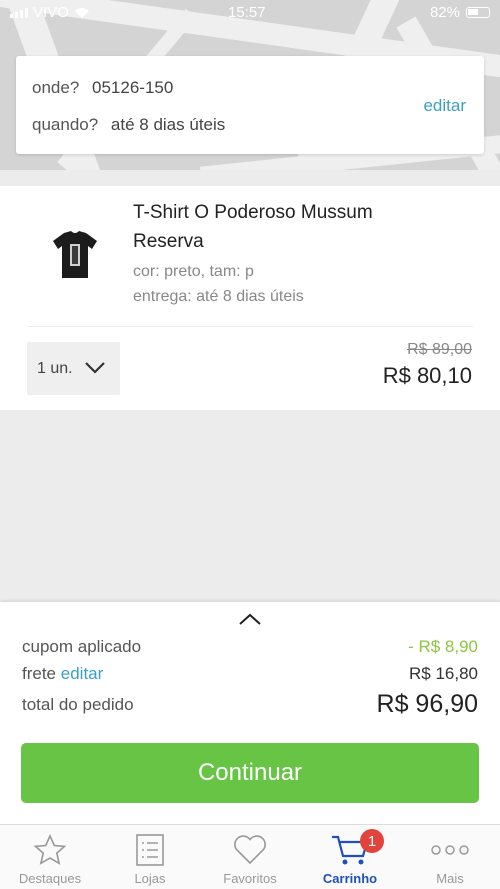 The image size is (500, 889). I want to click on coupon-label: cupom aplicado, so click(82, 646).